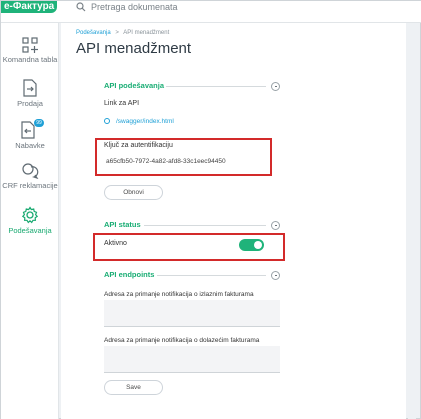 This screenshot has height=419, width=421. Describe the element at coordinates (39, 123) in the screenshot. I see `notification-badge: 99` at that location.